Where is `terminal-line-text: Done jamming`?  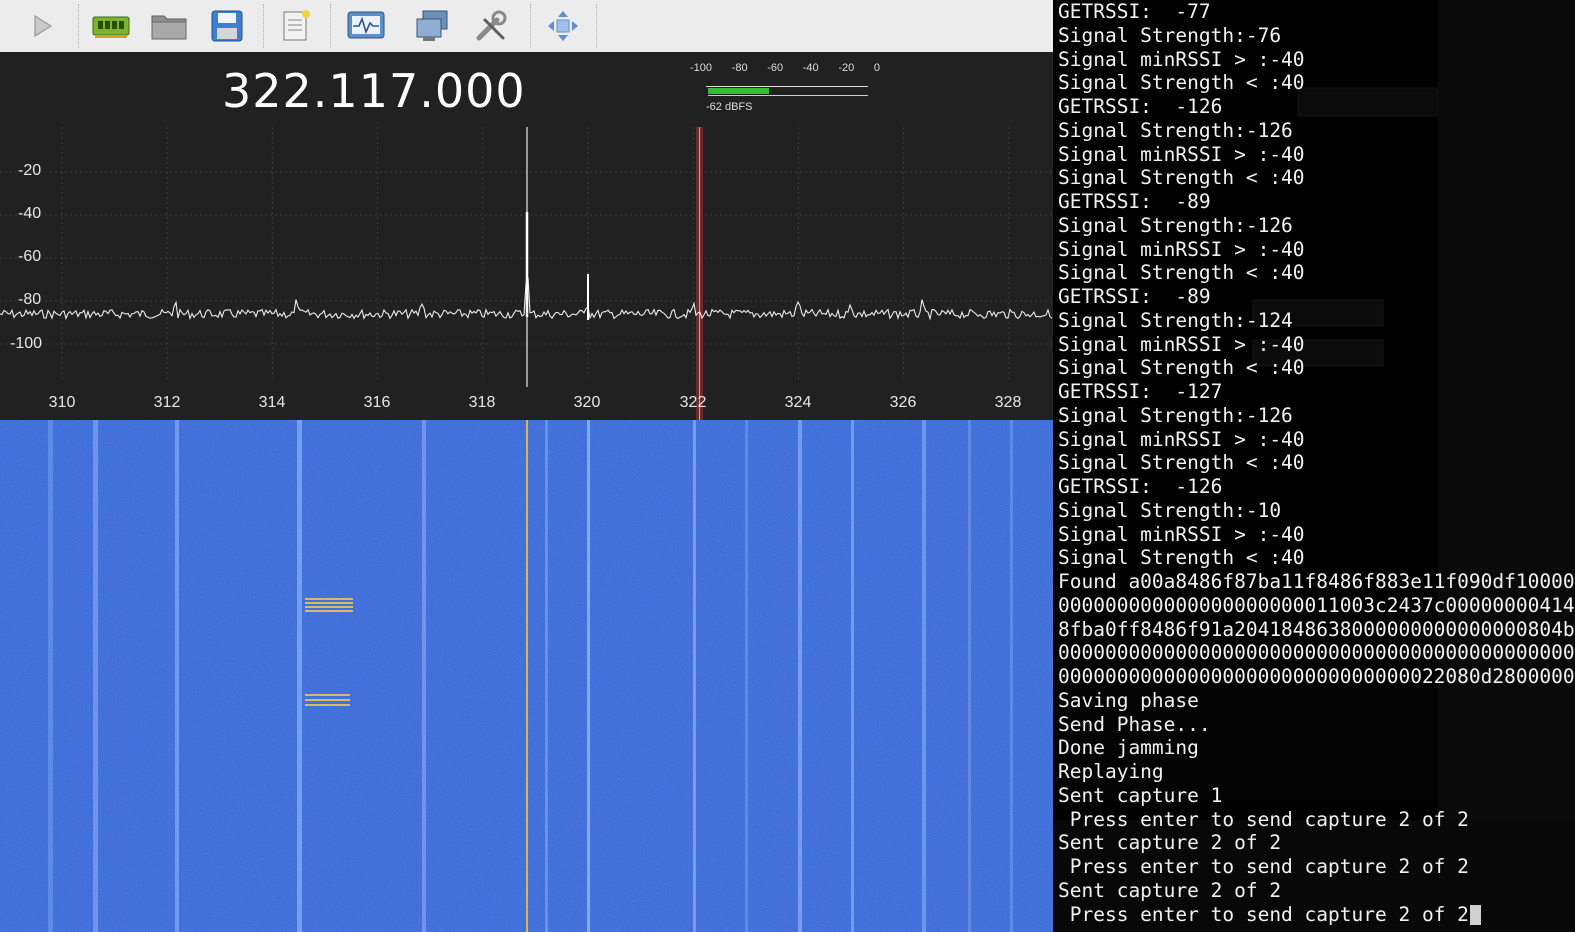
terminal-line-text: Done jamming is located at coordinates (1128, 748).